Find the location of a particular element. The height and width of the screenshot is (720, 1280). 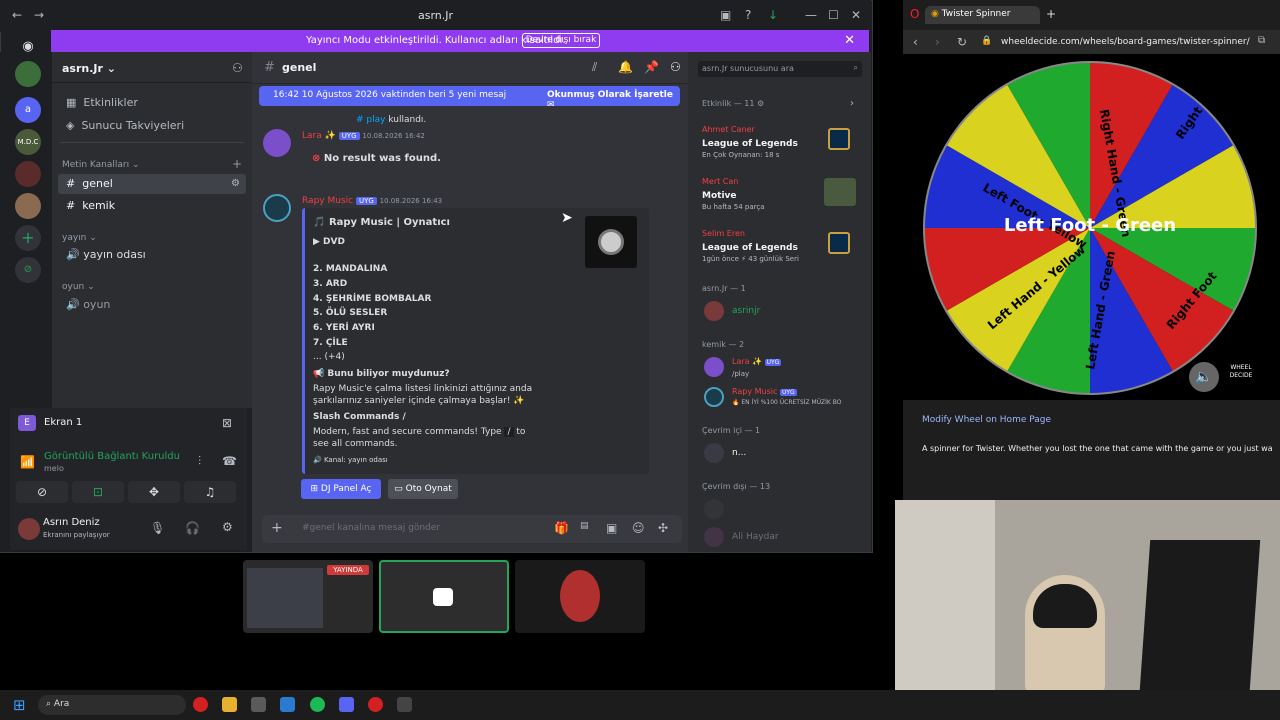

obs-icon is located at coordinates (404, 704).